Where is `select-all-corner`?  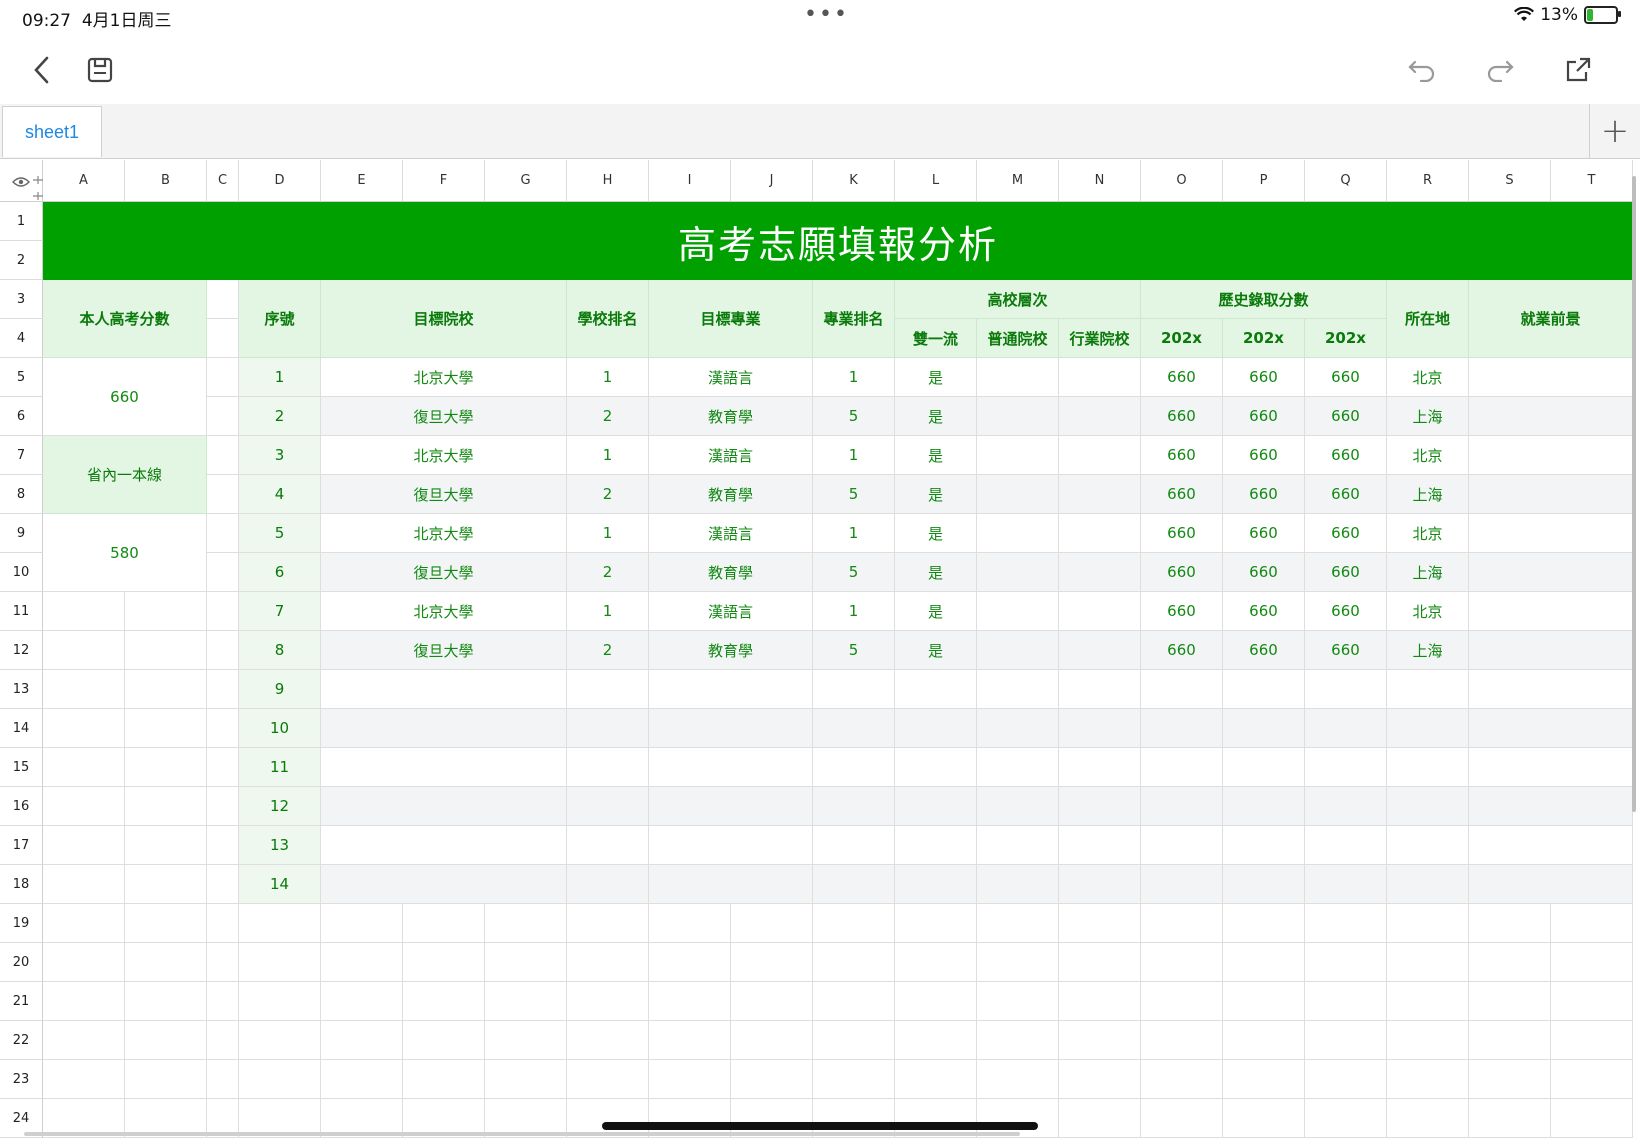 select-all-corner is located at coordinates (21, 181).